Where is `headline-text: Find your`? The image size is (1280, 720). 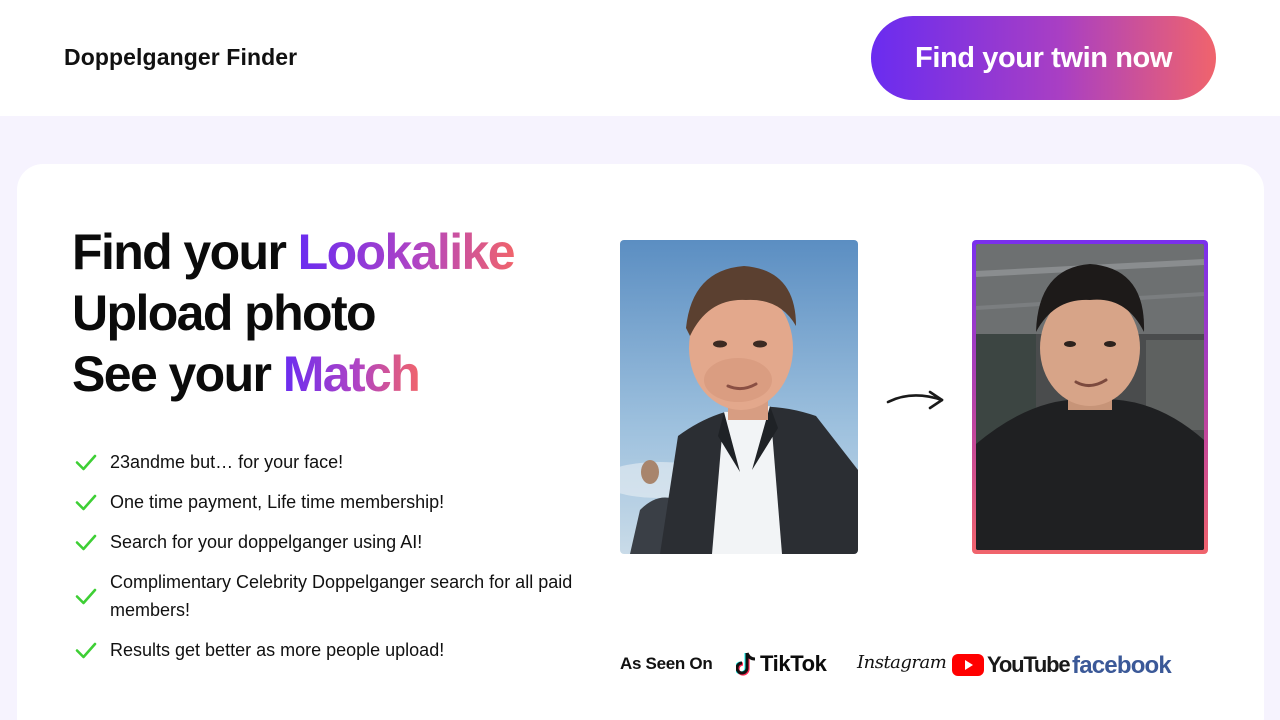 headline-text: Find your is located at coordinates (185, 252).